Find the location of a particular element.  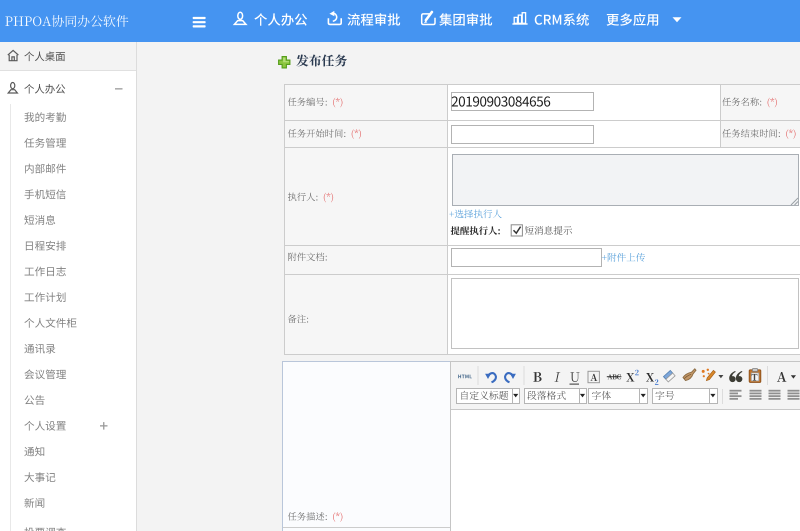

svg-text: T is located at coordinates (754, 377).